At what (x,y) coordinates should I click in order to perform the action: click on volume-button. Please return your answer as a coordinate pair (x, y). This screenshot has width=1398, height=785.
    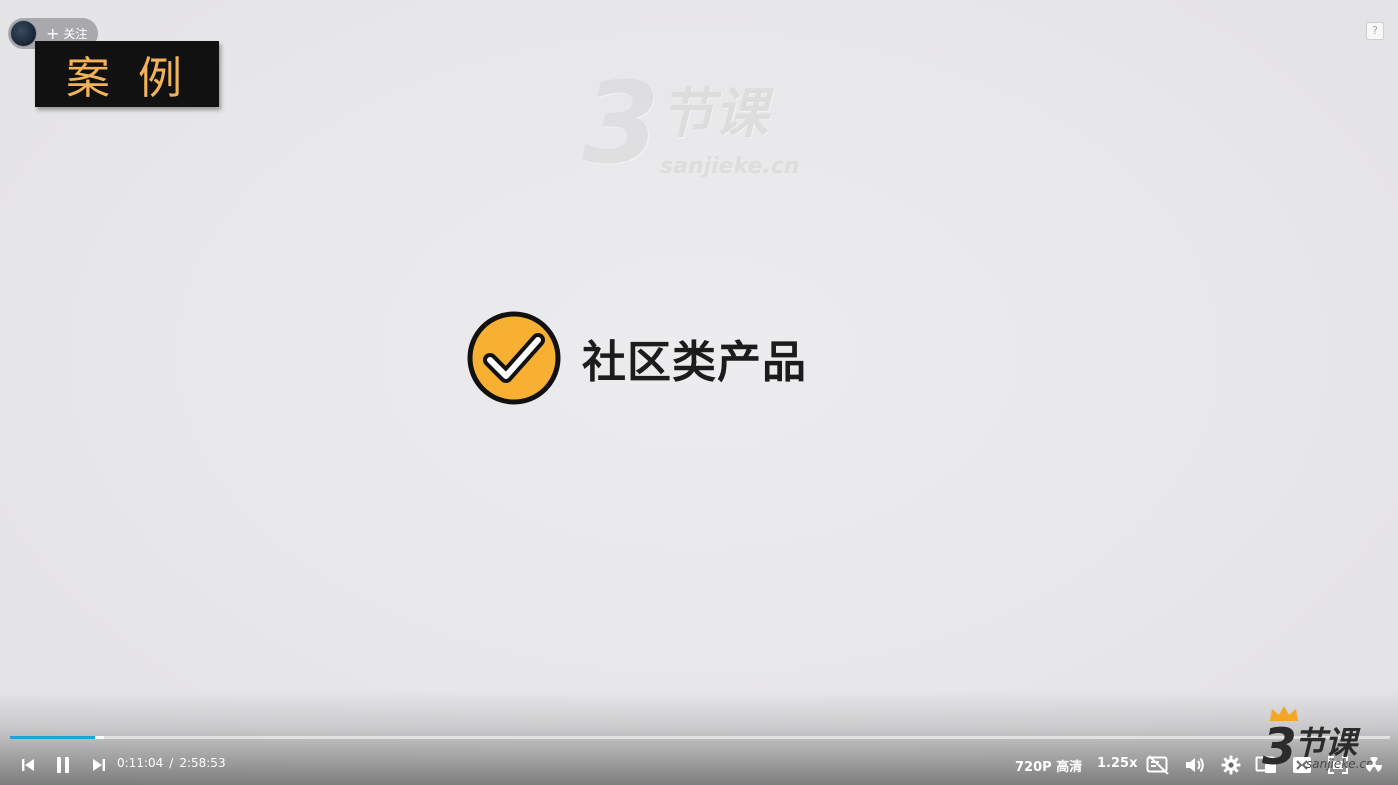
    Looking at the image, I should click on (1195, 765).